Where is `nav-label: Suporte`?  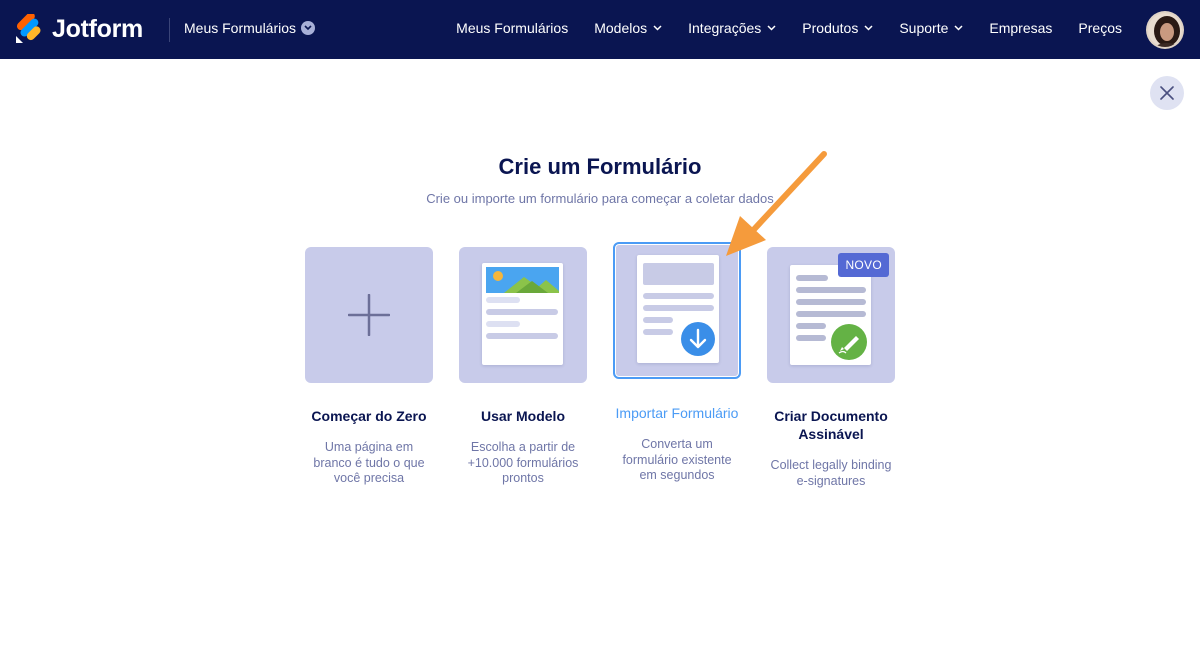
nav-label: Suporte is located at coordinates (924, 28).